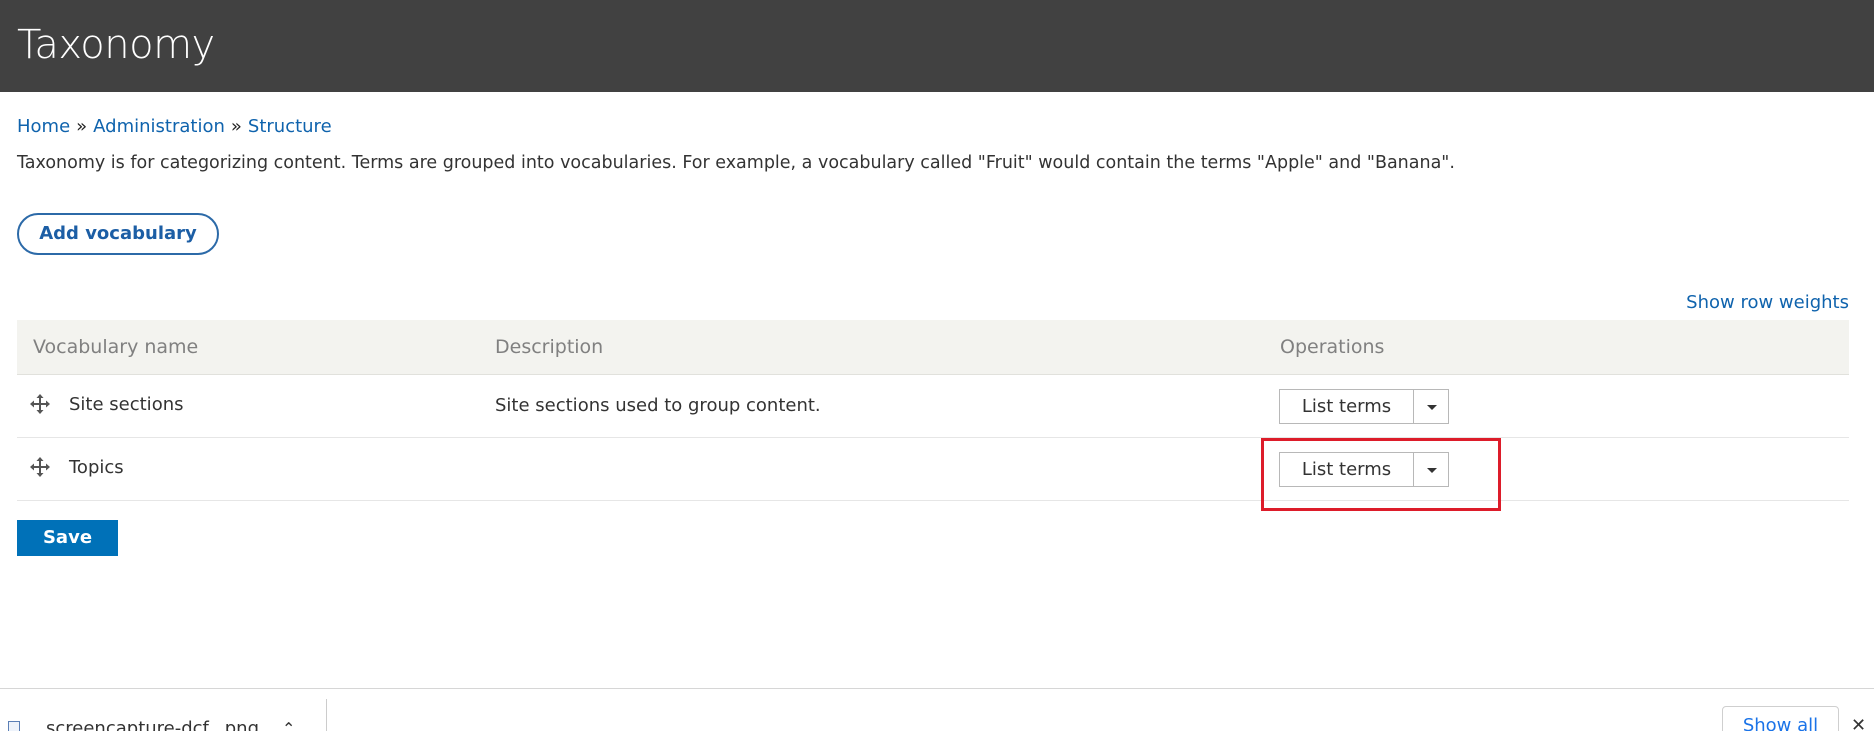 The image size is (1874, 731). I want to click on column-header-vocabulary-name: Vocabulary name, so click(116, 347).